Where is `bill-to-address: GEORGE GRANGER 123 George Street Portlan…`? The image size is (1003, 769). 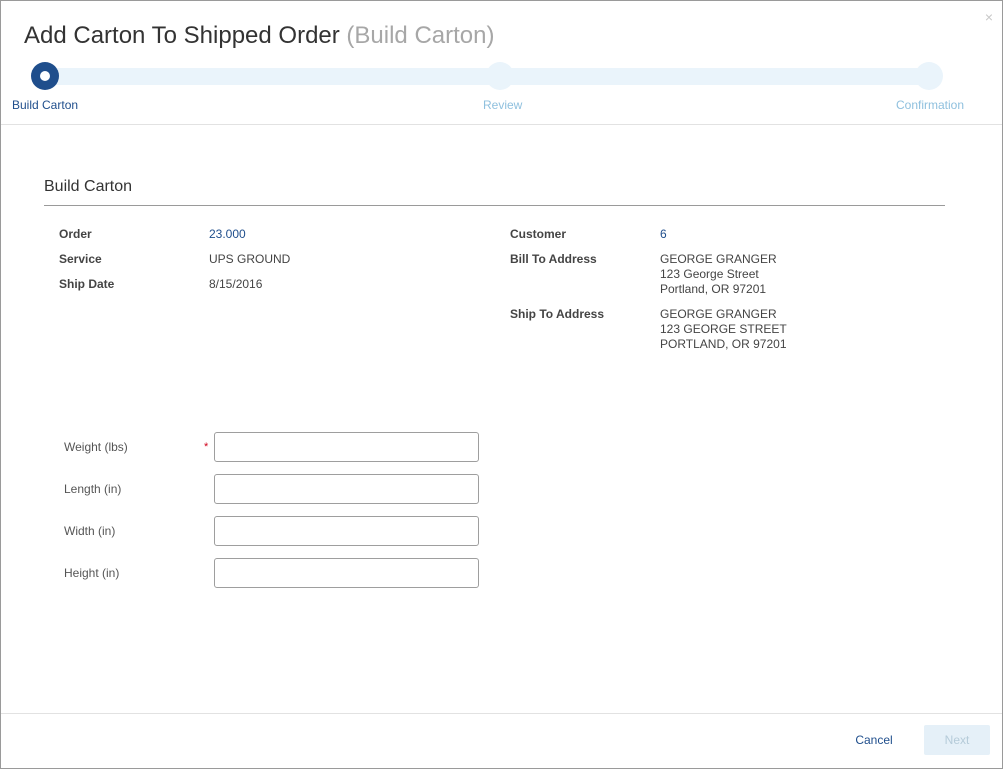 bill-to-address: GEORGE GRANGER 123 George Street Portlan… is located at coordinates (718, 274).